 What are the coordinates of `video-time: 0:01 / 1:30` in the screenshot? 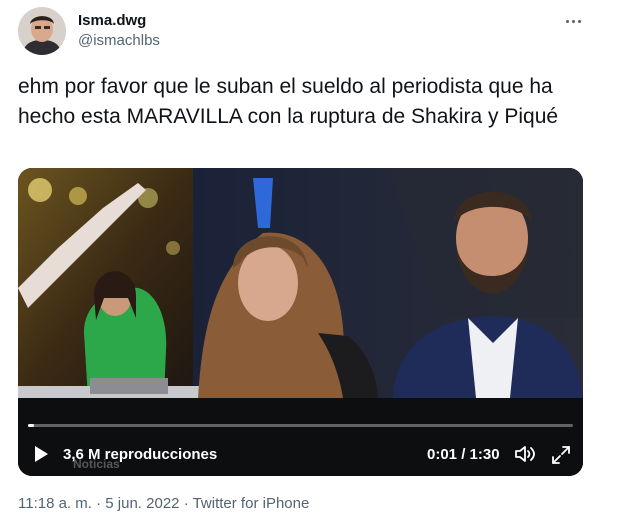 It's located at (463, 454).